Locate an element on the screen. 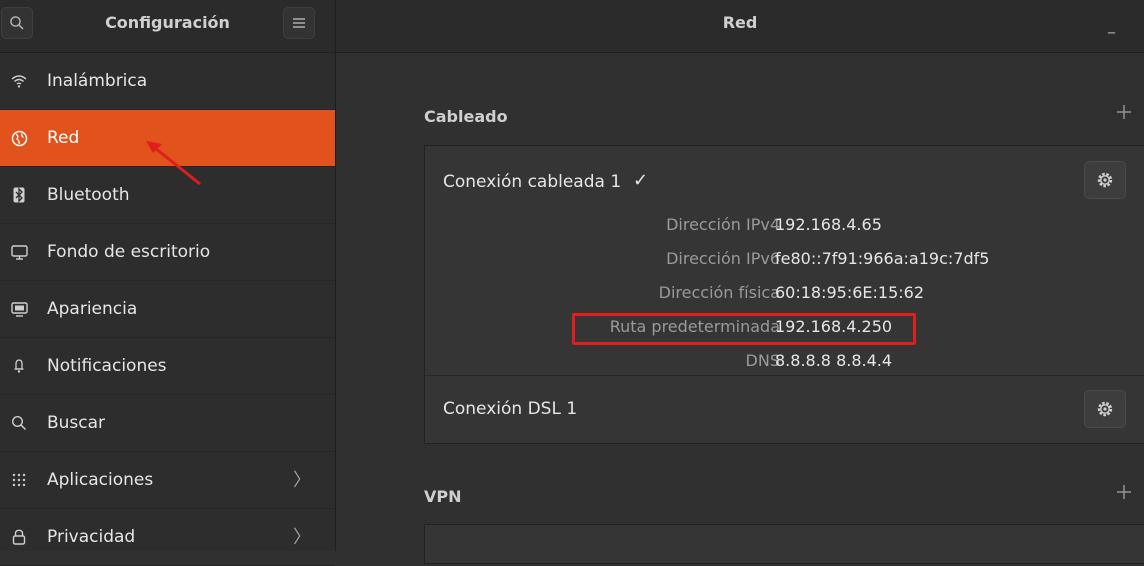  wired-settings-button is located at coordinates (1105, 180).